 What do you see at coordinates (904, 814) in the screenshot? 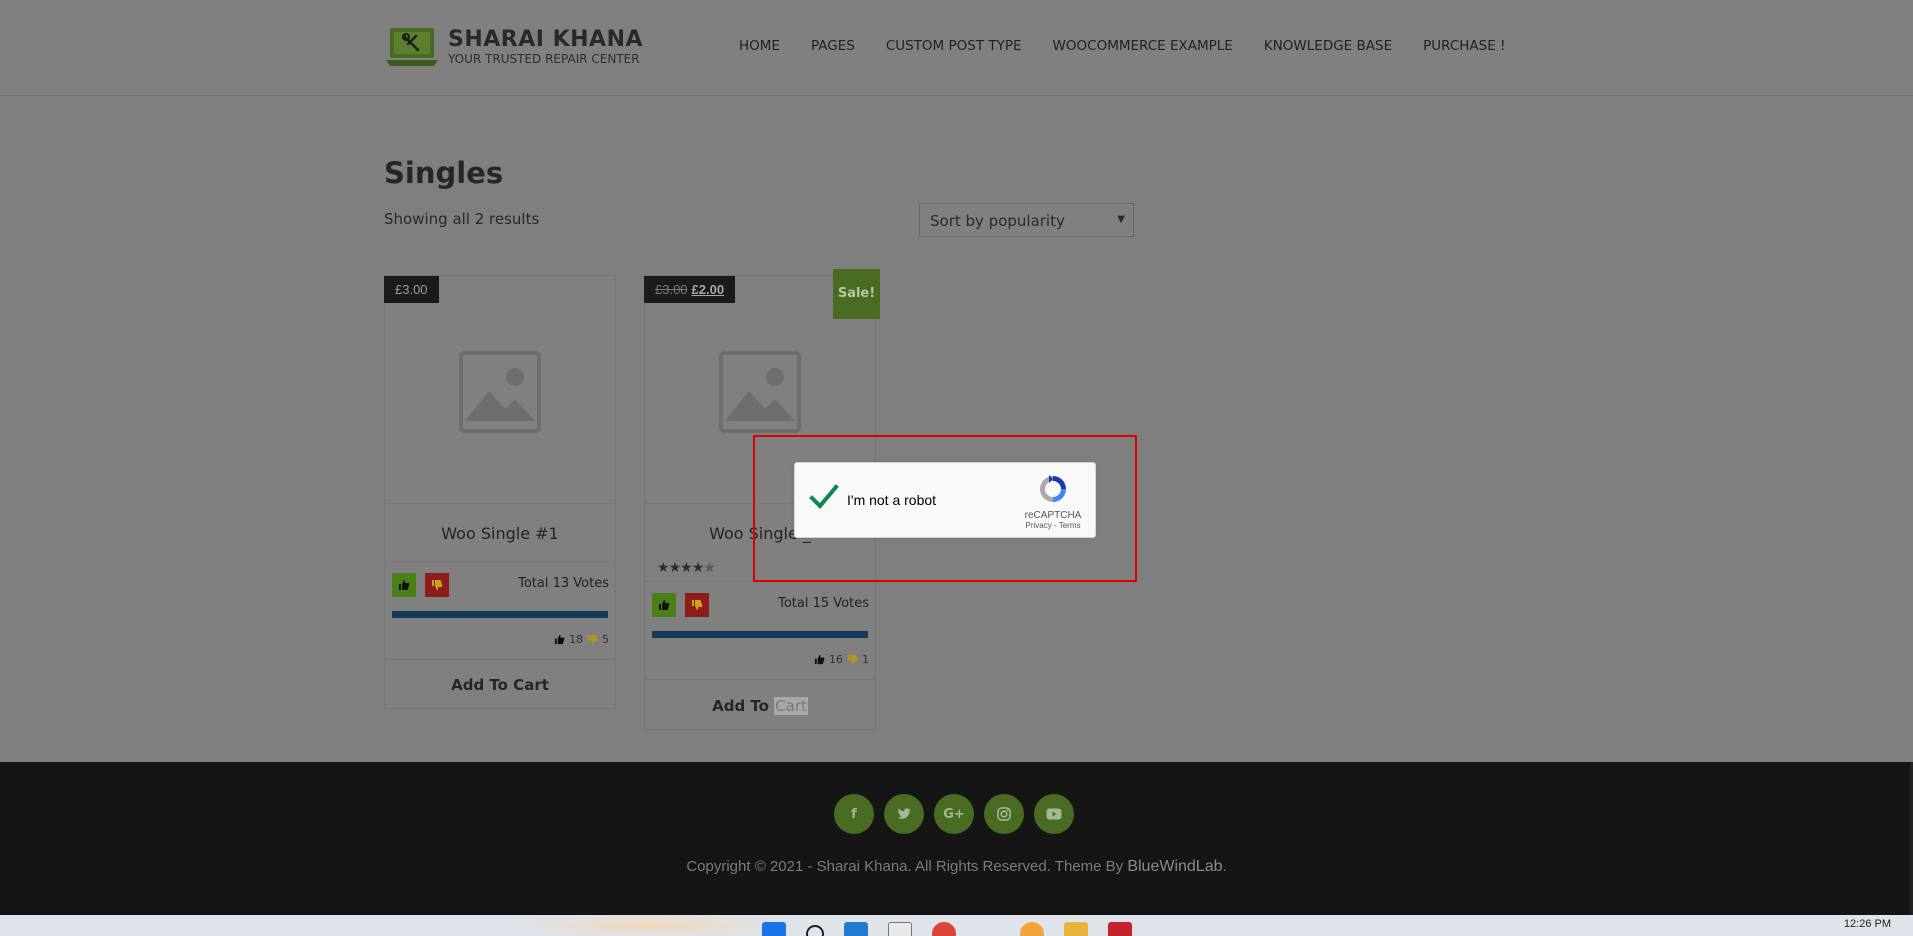
I see `twitter-icon` at bounding box center [904, 814].